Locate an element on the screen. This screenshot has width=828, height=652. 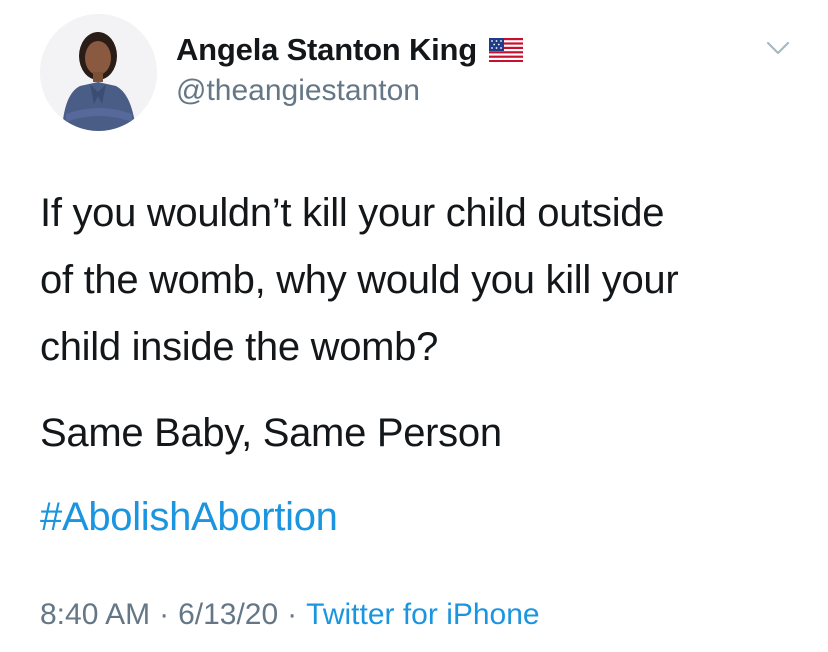
hashtag-link: #AbolishAbortion is located at coordinates (189, 517).